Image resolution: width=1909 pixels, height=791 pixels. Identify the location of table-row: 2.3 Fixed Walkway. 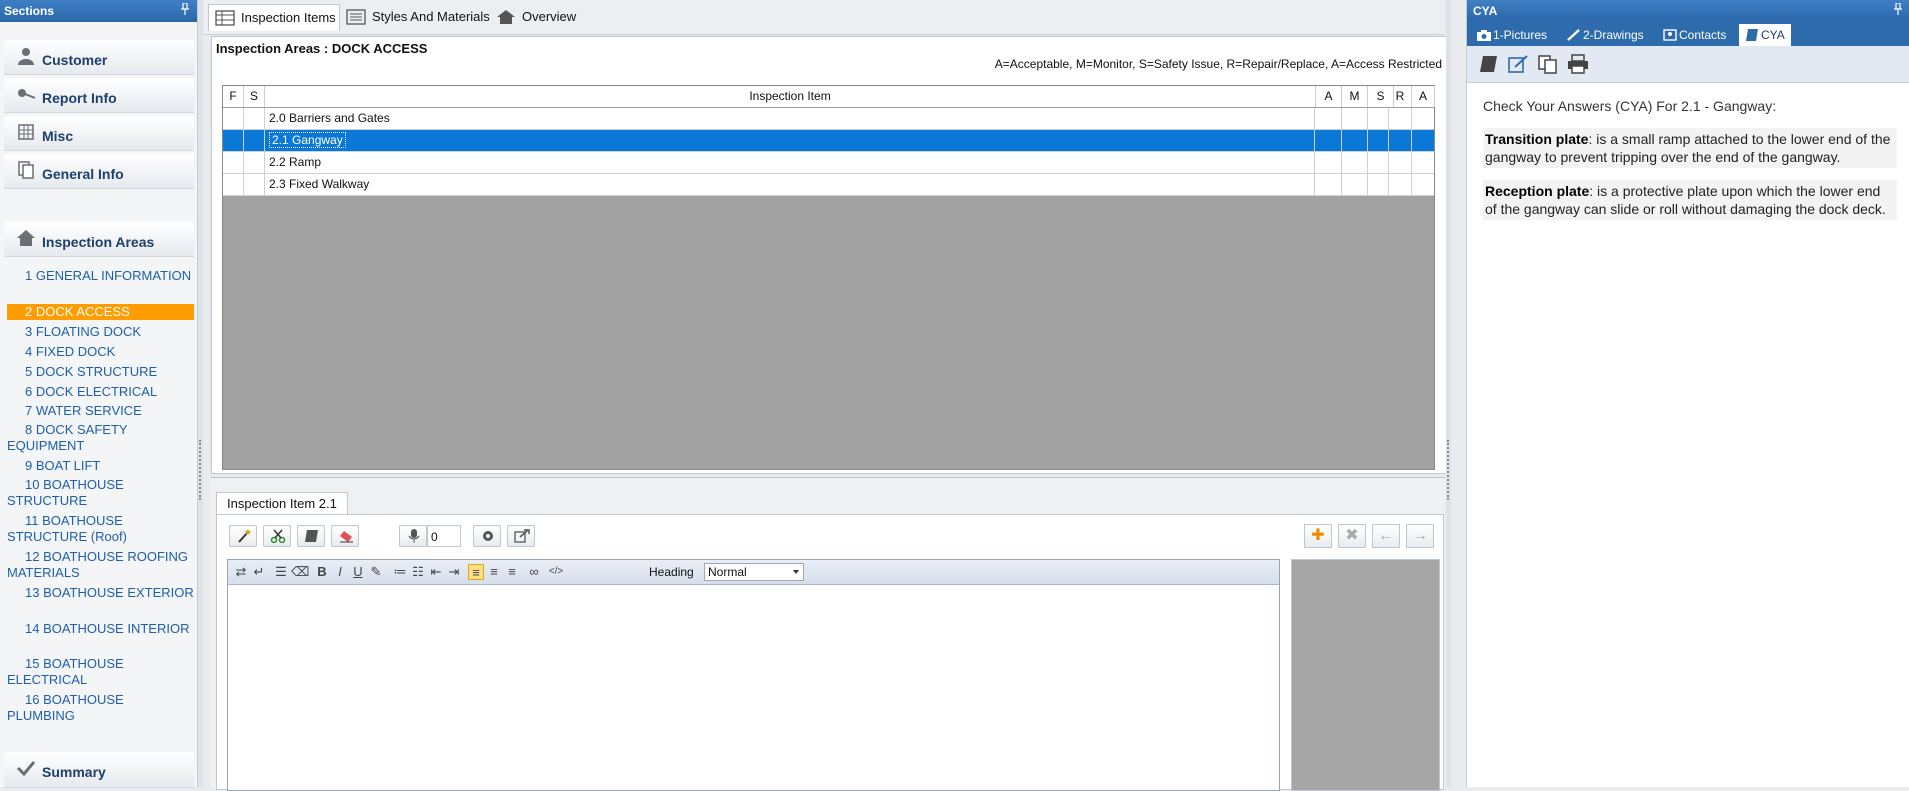
(828, 185).